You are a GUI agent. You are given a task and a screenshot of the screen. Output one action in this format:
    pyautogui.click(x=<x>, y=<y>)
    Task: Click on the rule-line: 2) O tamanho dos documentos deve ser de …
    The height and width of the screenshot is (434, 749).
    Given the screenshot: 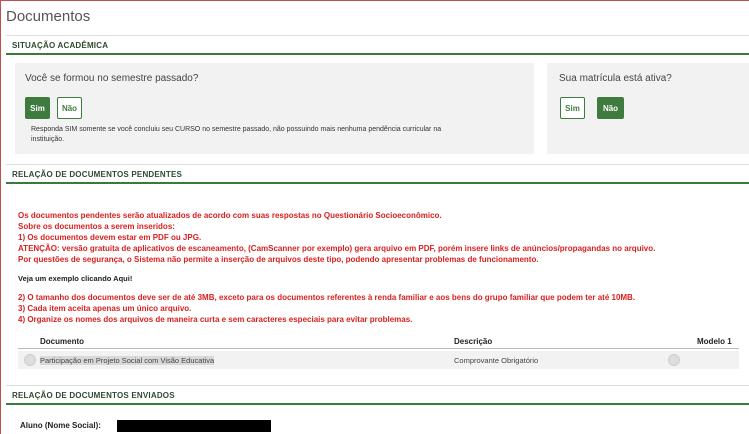 What is the action you would take?
    pyautogui.click(x=327, y=297)
    